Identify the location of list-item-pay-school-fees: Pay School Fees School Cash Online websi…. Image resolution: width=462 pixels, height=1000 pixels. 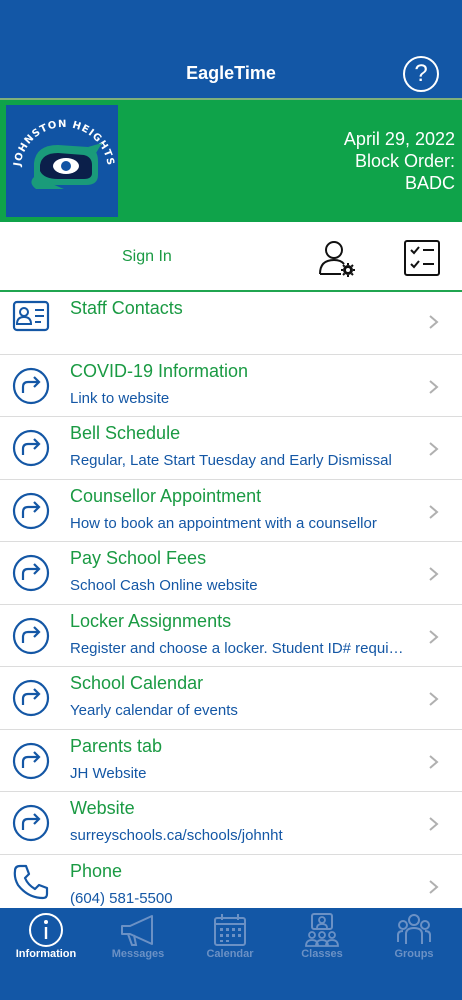
(231, 573).